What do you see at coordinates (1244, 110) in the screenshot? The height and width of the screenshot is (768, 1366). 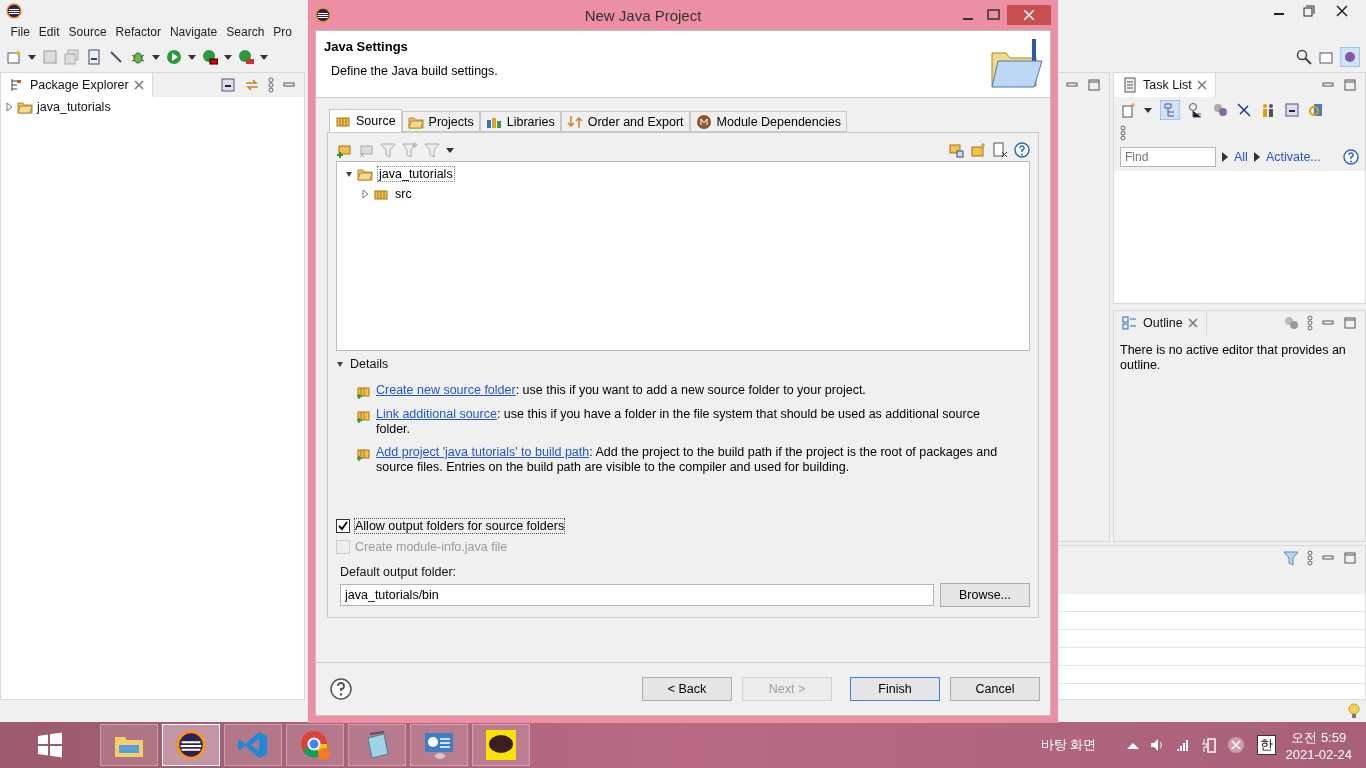 I see `hide-completed-icon` at bounding box center [1244, 110].